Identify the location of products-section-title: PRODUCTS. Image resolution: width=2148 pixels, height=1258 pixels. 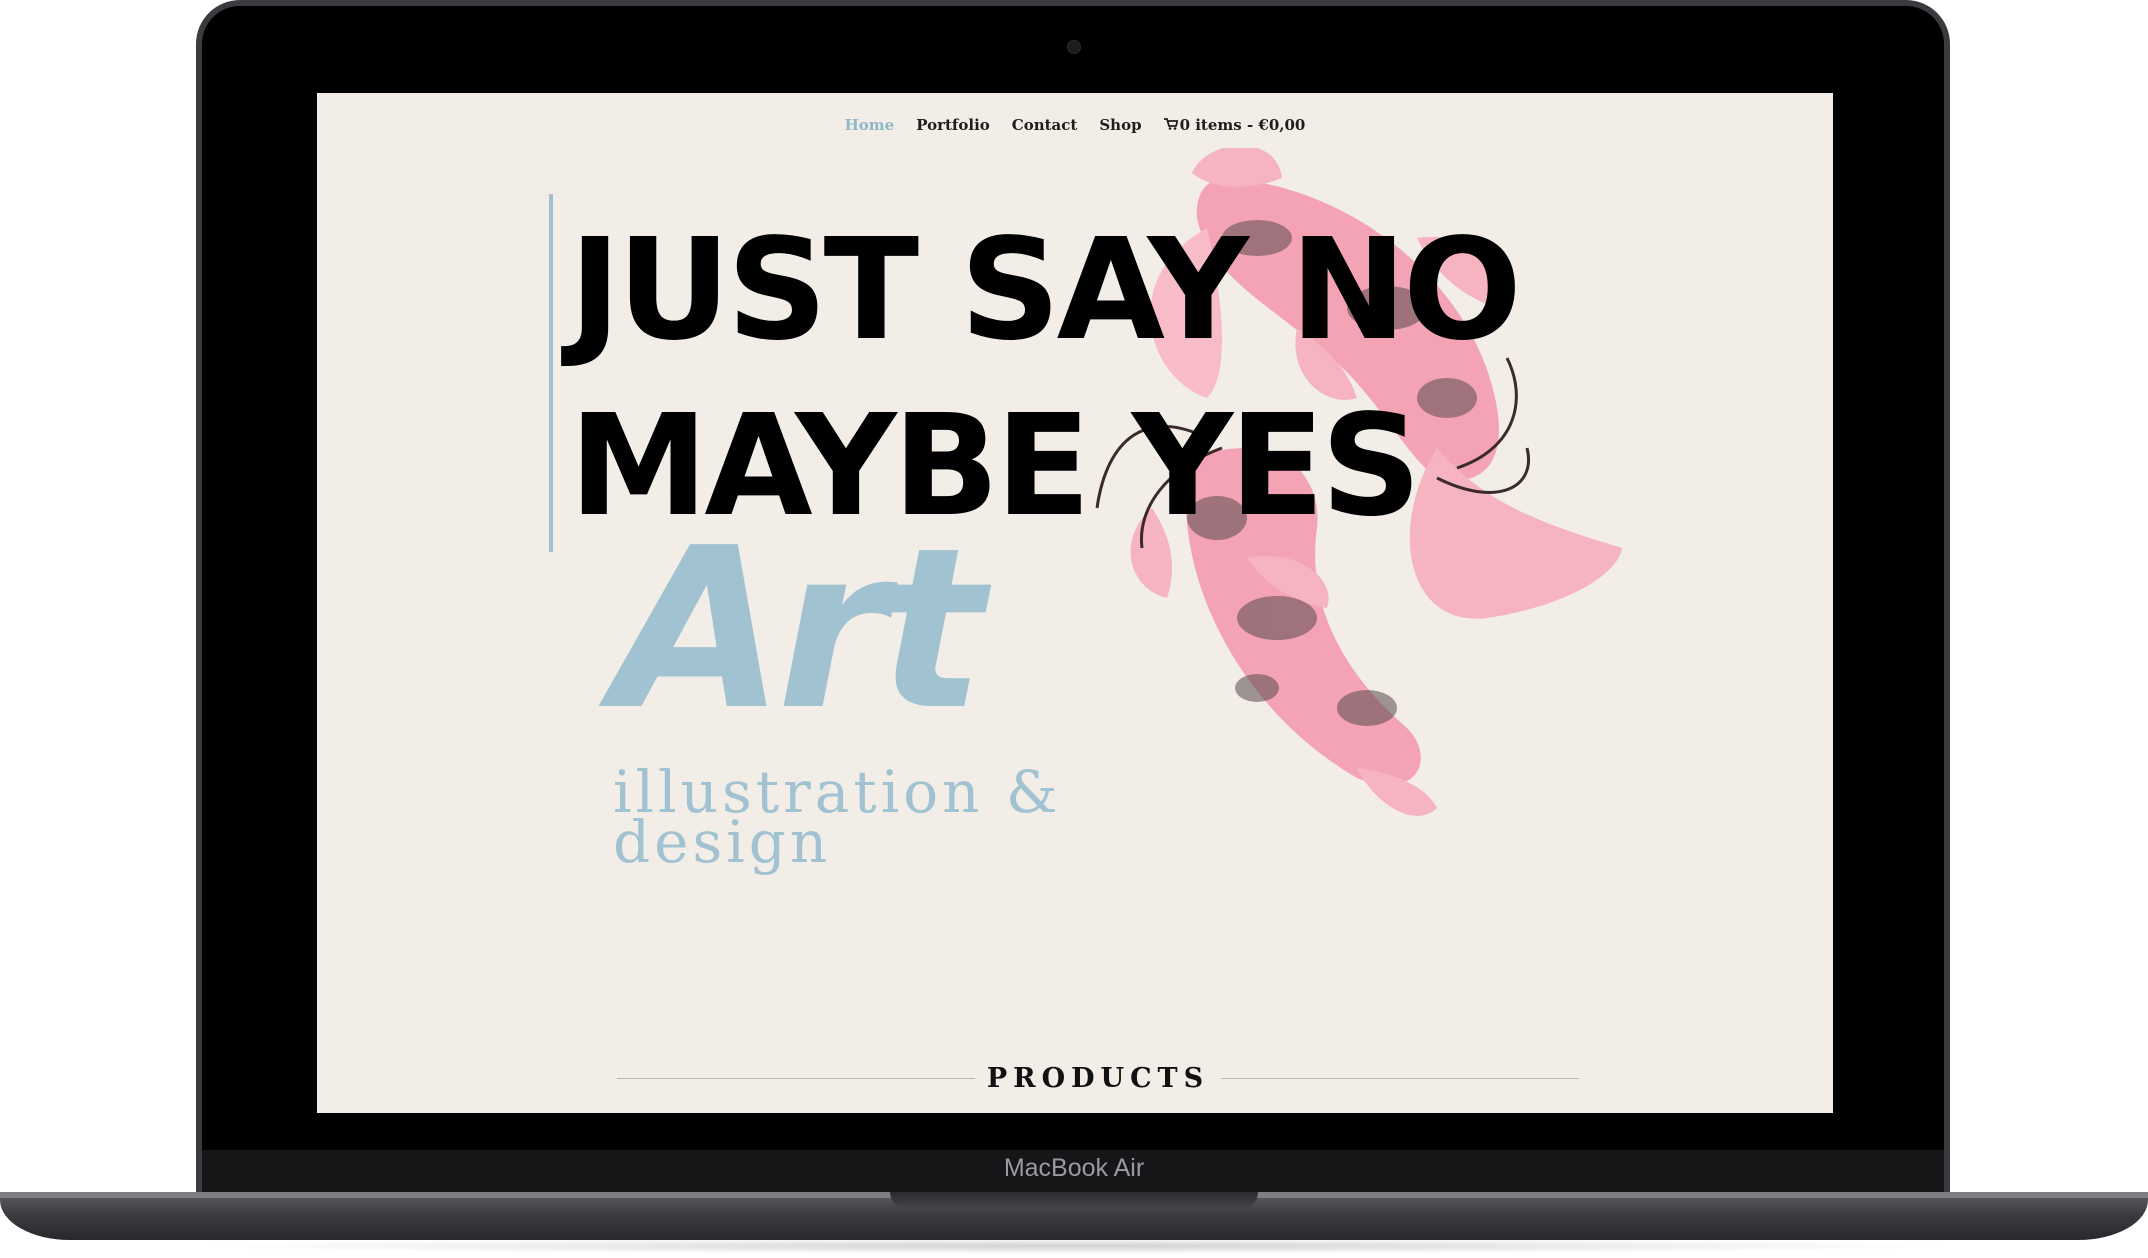
(1098, 1078).